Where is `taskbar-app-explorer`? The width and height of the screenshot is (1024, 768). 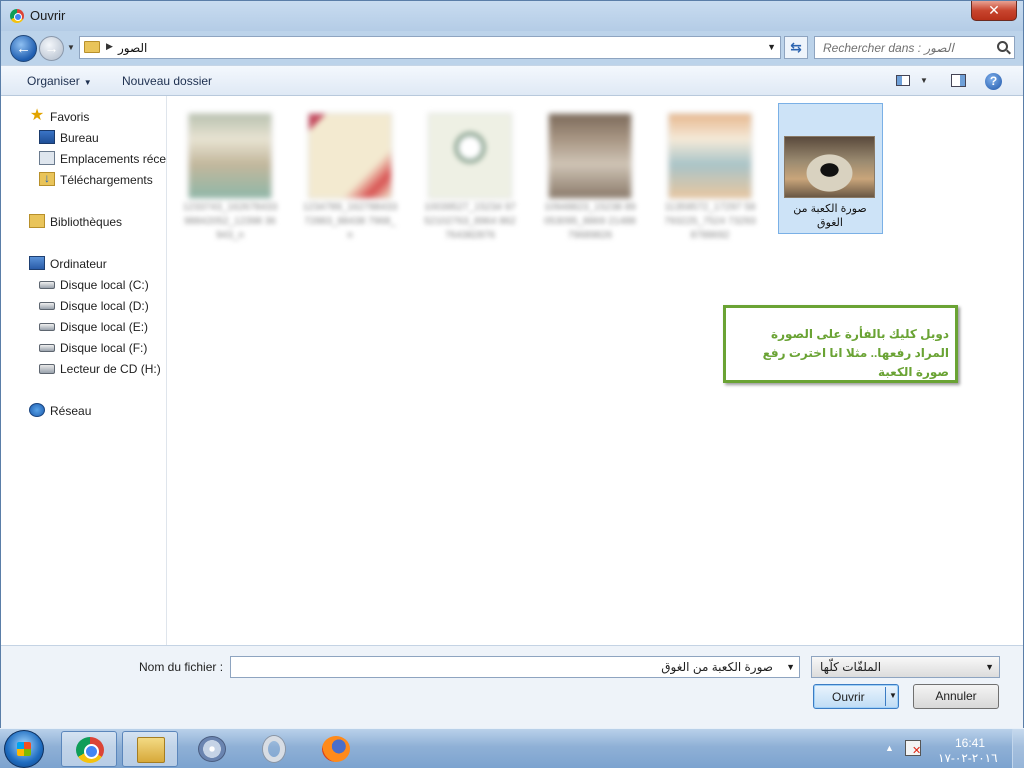
taskbar-app-explorer is located at coordinates (150, 749).